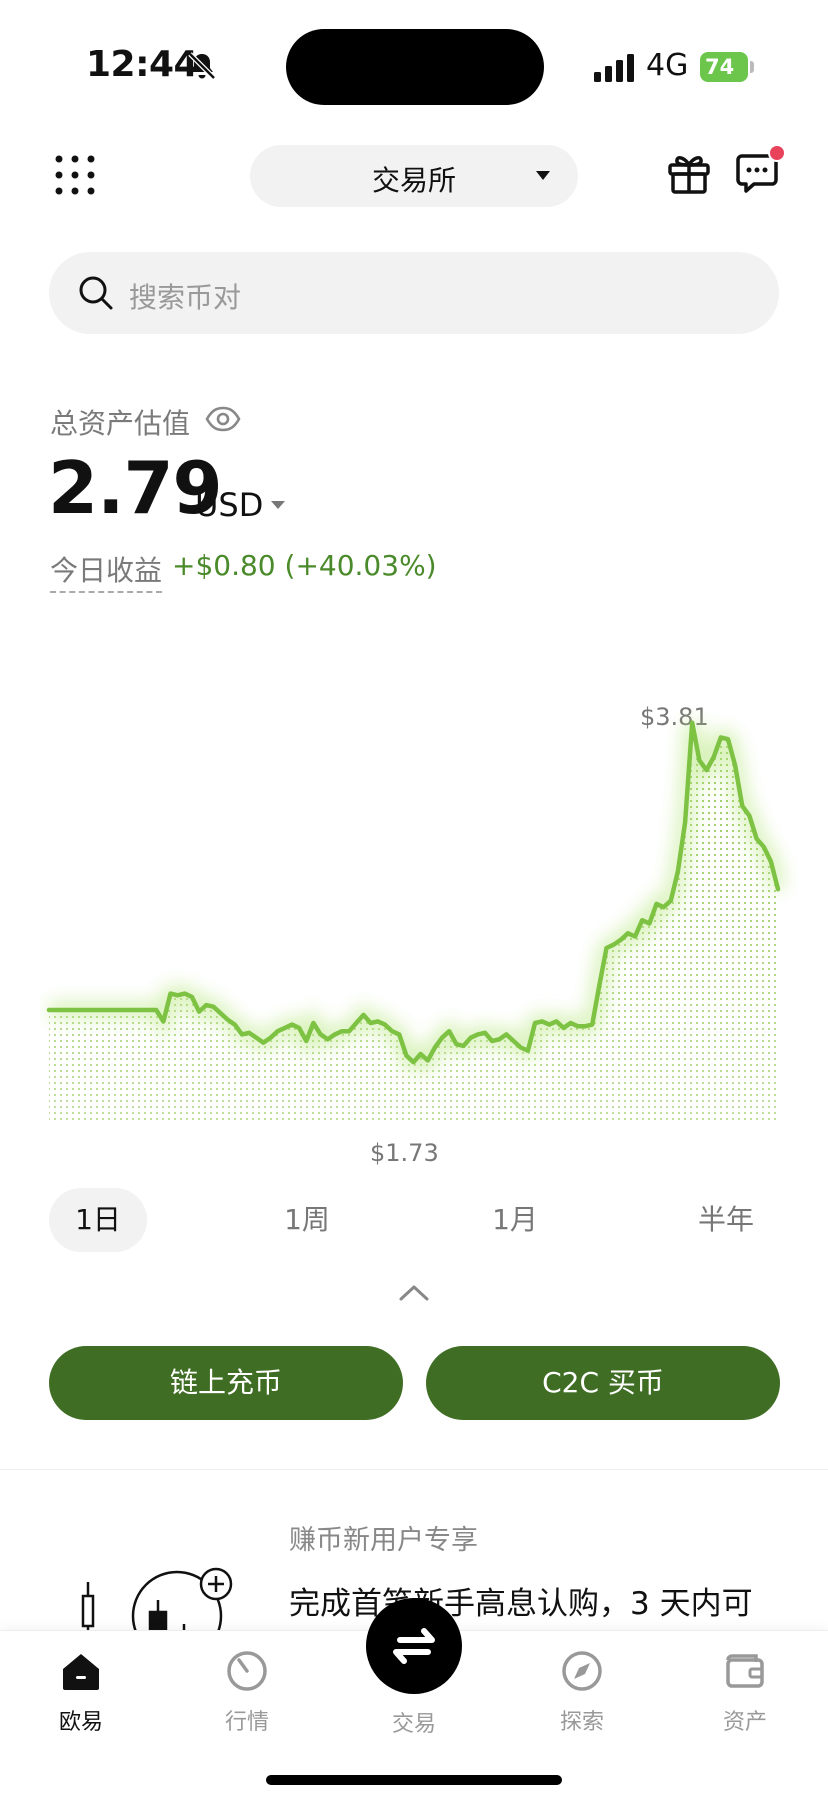 This screenshot has width=828, height=1802. What do you see at coordinates (414, 1780) in the screenshot?
I see `home-indicator` at bounding box center [414, 1780].